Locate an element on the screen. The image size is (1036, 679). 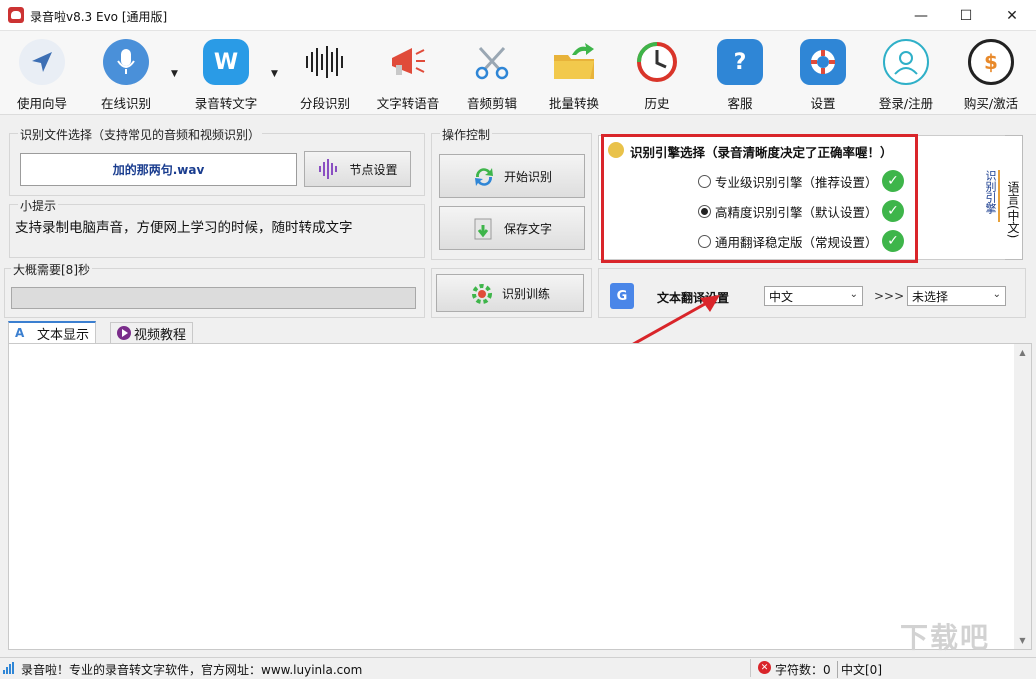
folder-icon is located at coordinates (574, 62).